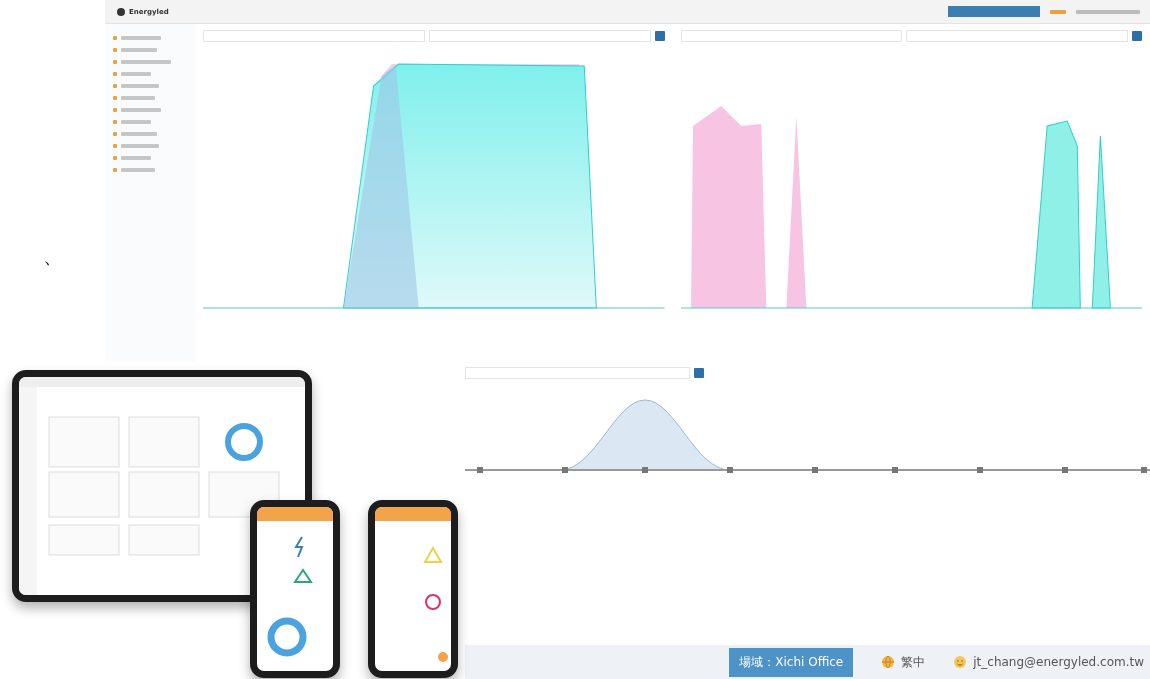 This screenshot has width=1150, height=679. What do you see at coordinates (913, 662) in the screenshot?
I see `language-label: 繁中` at bounding box center [913, 662].